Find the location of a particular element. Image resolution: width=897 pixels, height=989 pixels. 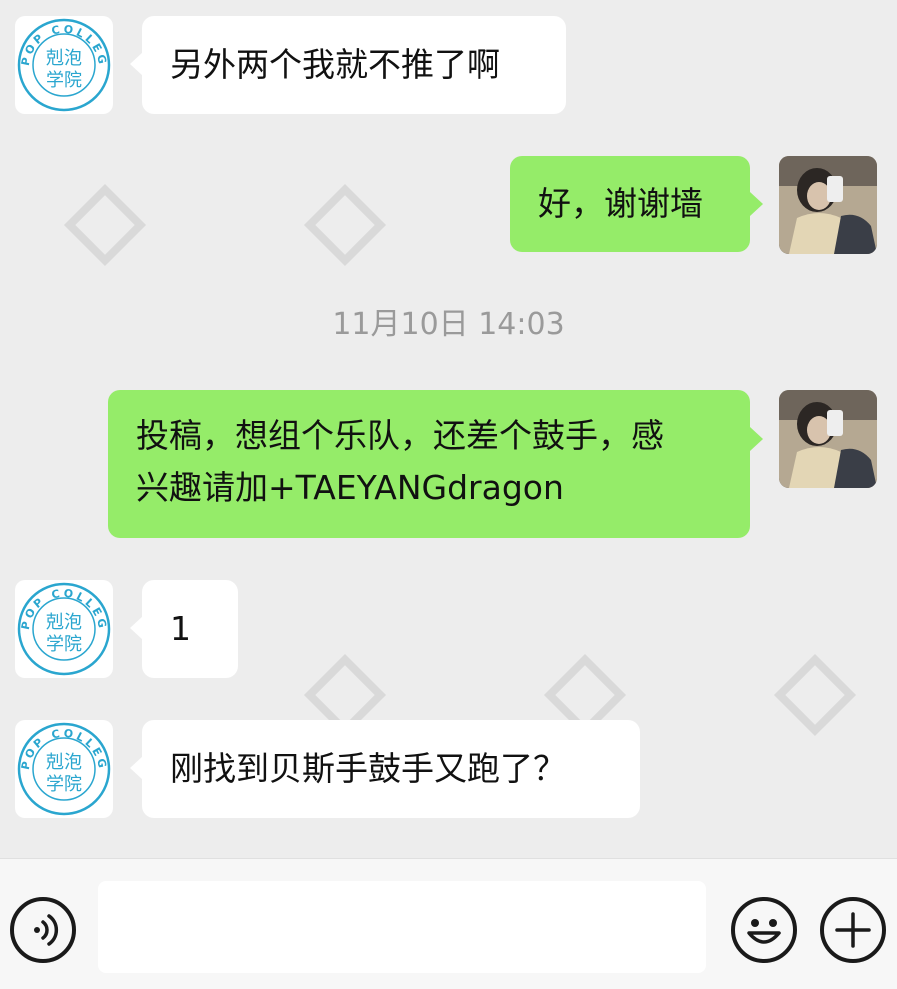

message-text: 另外两个我就不推了啊 is located at coordinates (335, 64).